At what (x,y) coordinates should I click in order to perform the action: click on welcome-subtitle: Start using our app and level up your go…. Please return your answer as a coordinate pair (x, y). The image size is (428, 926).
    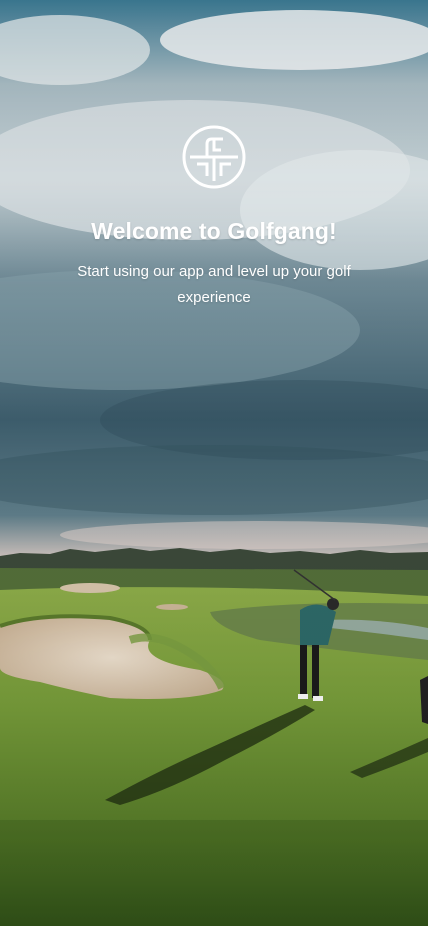
    Looking at the image, I should click on (214, 284).